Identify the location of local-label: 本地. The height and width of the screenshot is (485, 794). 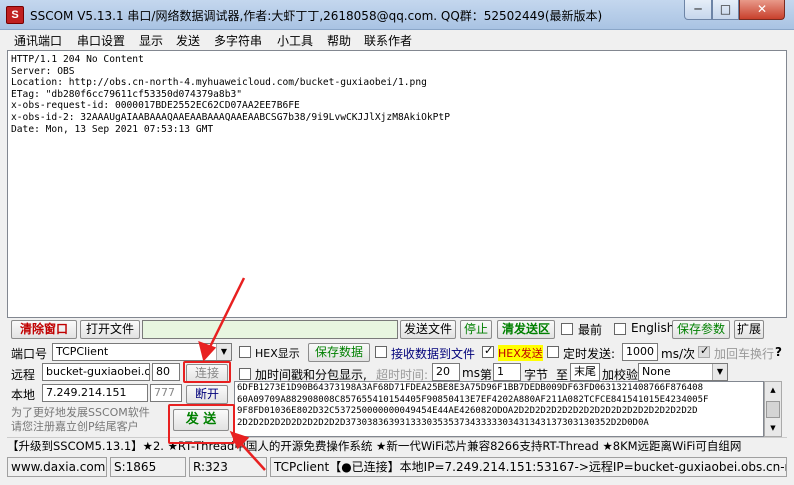
(23, 395).